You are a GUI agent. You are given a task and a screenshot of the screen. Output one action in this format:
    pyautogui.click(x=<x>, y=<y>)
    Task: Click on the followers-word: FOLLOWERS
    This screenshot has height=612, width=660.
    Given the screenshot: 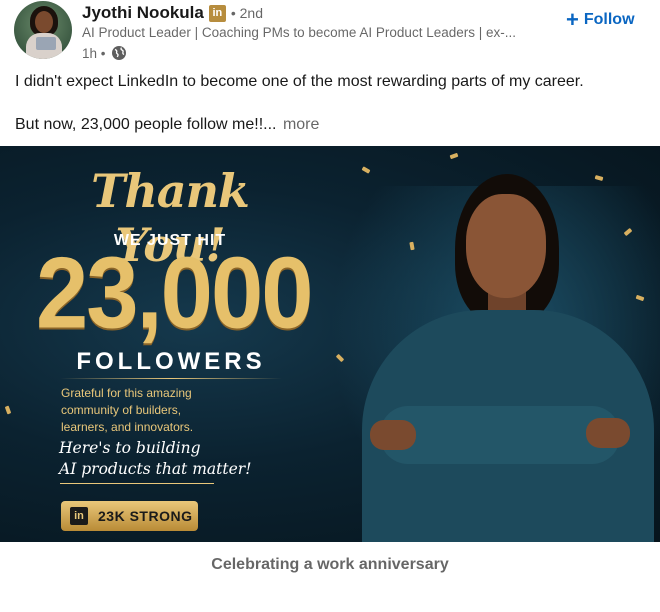 What is the action you would take?
    pyautogui.click(x=171, y=361)
    